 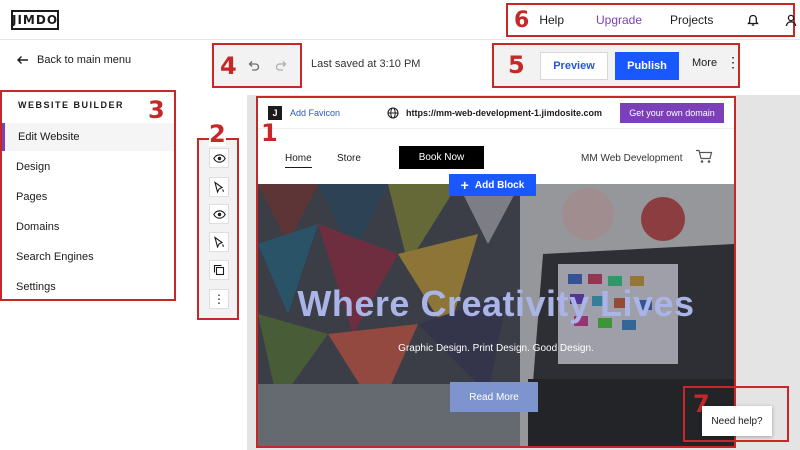 I want to click on site-logo: J, so click(x=275, y=113).